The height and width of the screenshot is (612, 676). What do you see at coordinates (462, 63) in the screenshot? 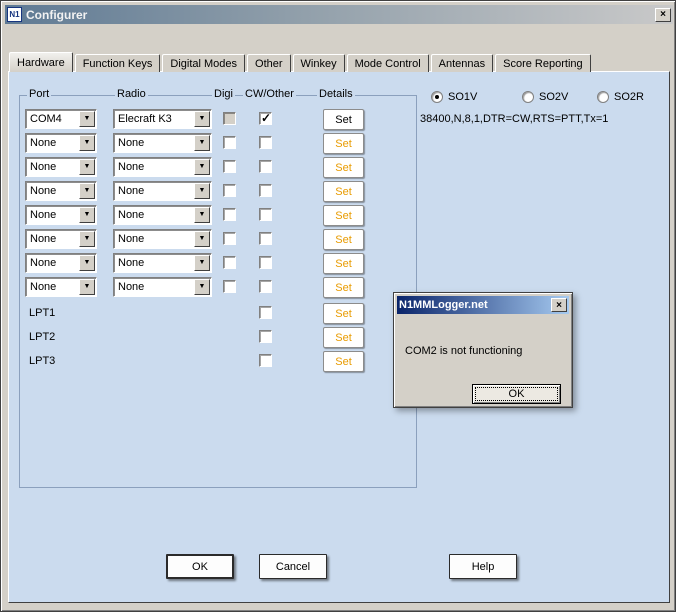
I see `tab-antennas: Antennas` at bounding box center [462, 63].